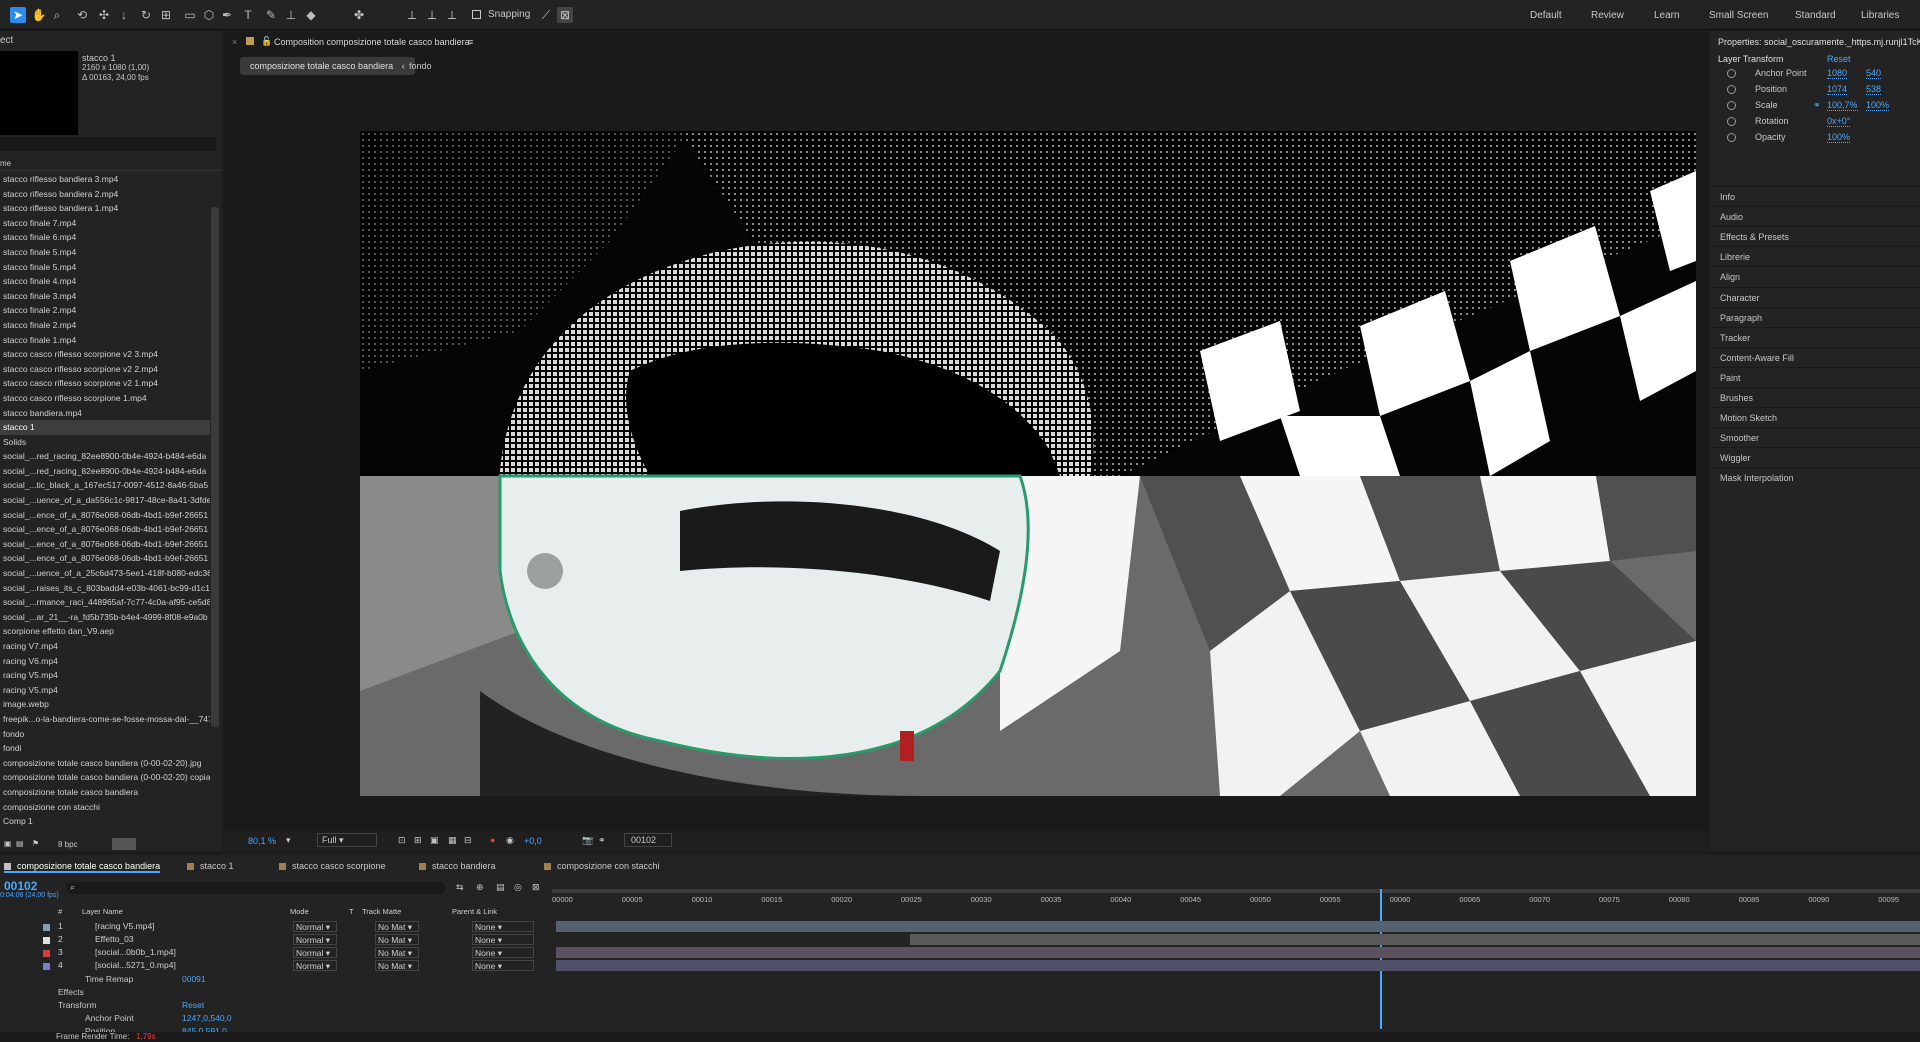 The height and width of the screenshot is (1042, 1920). I want to click on layer-name: [racing V5.mp4], so click(125, 926).